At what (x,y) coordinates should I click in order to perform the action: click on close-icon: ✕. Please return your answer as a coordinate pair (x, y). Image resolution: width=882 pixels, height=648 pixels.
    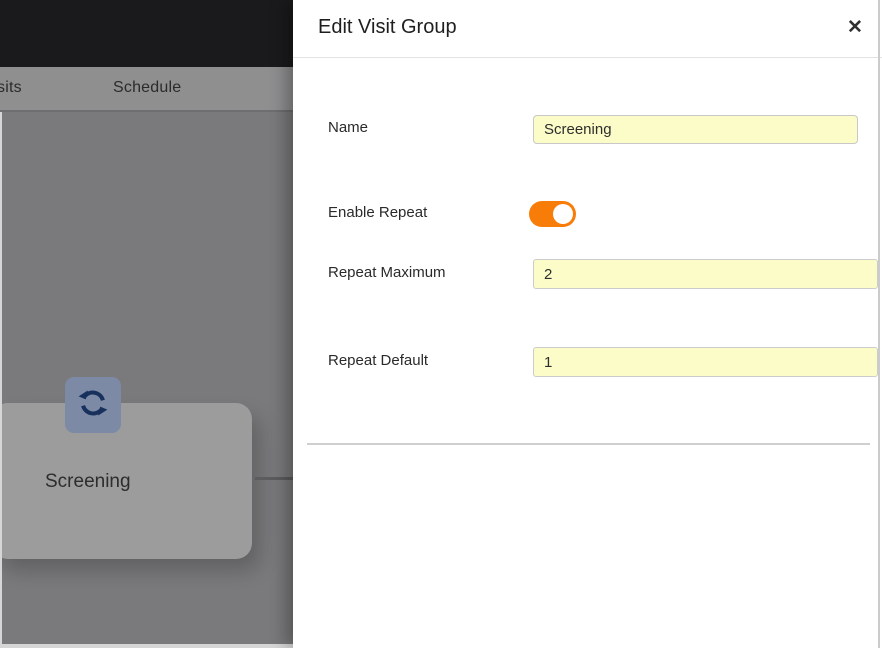
    Looking at the image, I should click on (855, 28).